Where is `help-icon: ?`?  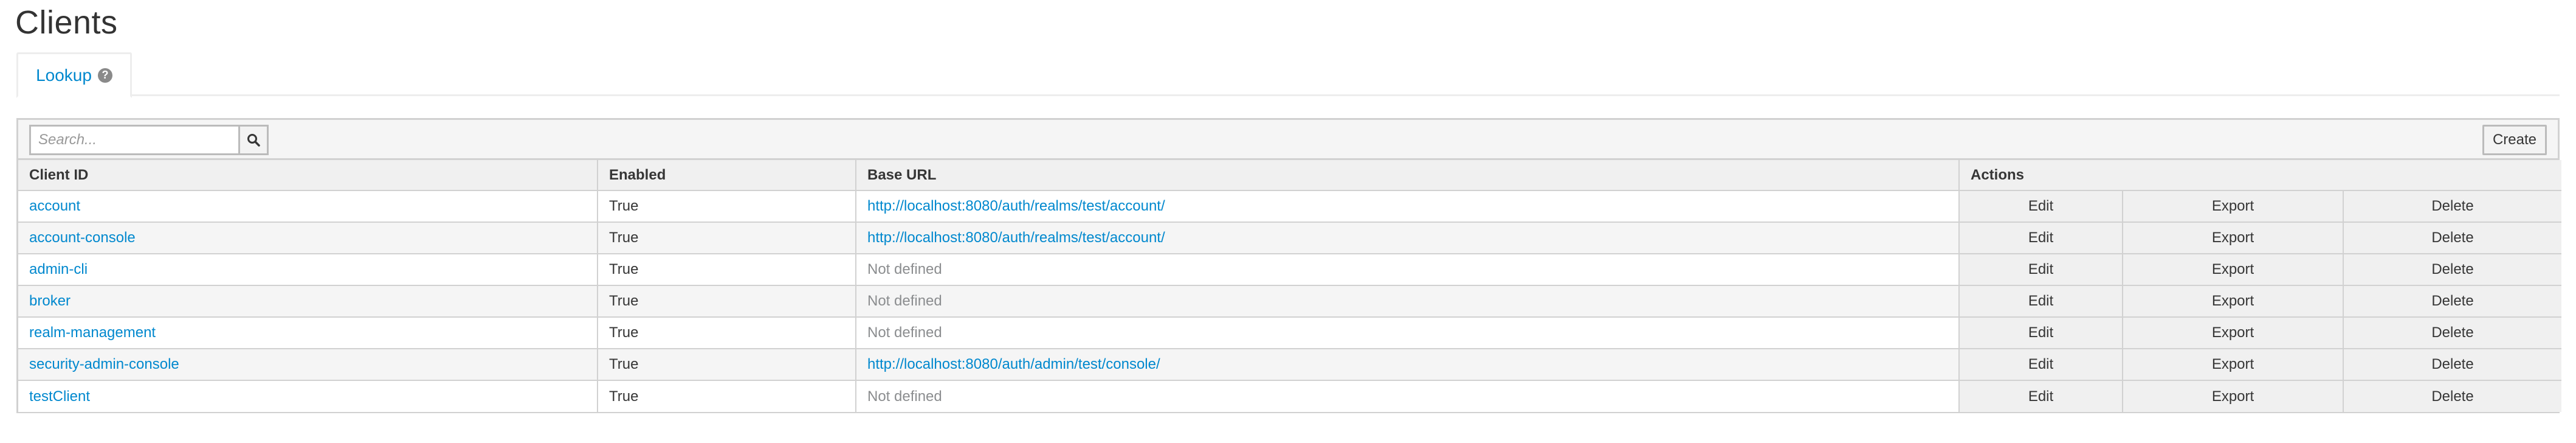
help-icon: ? is located at coordinates (104, 75).